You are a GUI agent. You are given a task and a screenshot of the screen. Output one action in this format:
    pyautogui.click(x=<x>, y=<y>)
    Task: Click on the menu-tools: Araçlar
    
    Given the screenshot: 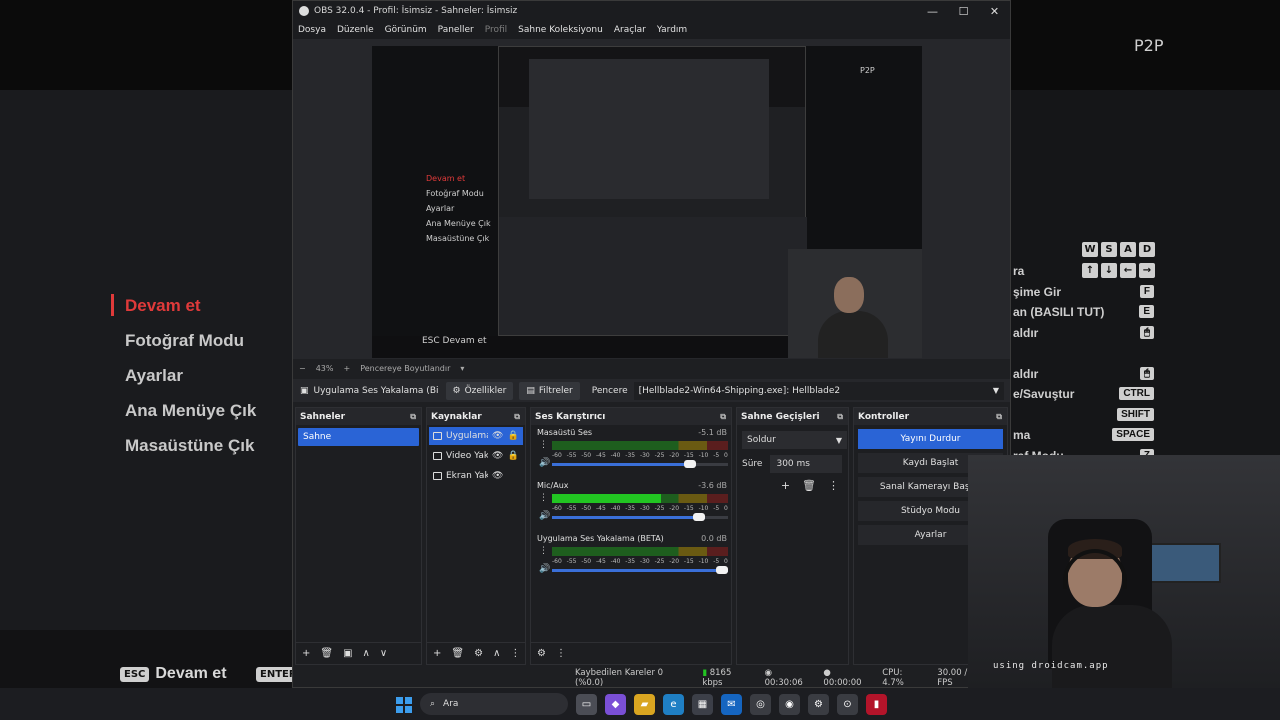 What is the action you would take?
    pyautogui.click(x=630, y=30)
    